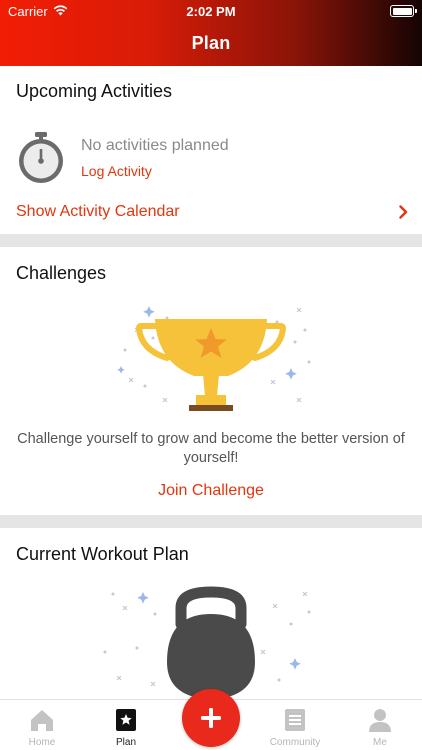  I want to click on clock-time: 2:02 PM, so click(211, 11).